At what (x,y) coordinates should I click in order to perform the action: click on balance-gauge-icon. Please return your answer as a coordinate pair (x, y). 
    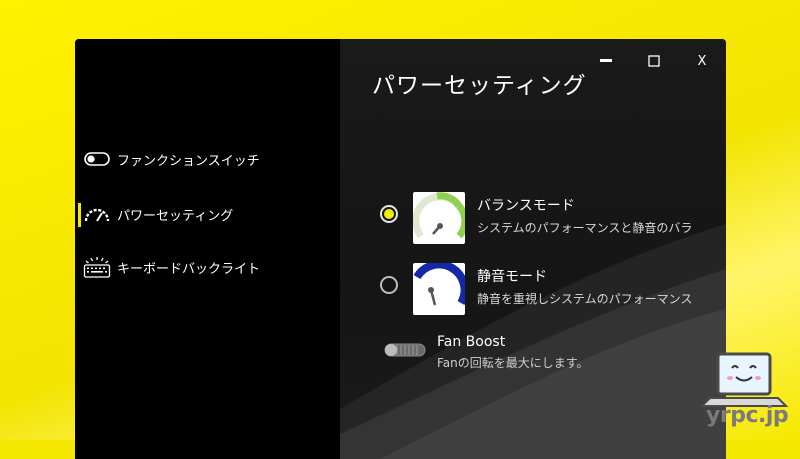
    Looking at the image, I should click on (440, 218).